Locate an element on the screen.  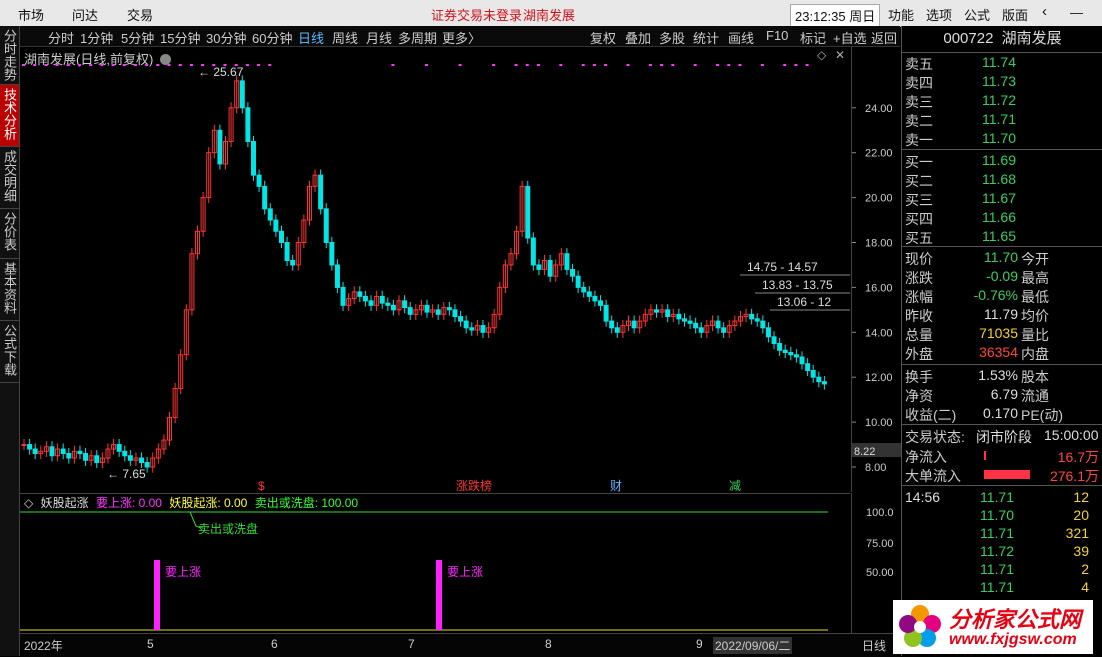
period-60min: 60分钟 is located at coordinates (272, 37).